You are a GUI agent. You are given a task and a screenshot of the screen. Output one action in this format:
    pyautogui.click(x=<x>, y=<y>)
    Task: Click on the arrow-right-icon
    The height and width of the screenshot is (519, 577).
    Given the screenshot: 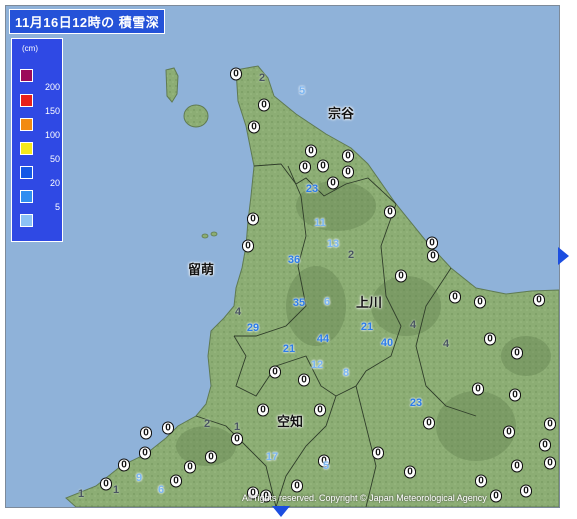 What is the action you would take?
    pyautogui.click(x=563, y=256)
    